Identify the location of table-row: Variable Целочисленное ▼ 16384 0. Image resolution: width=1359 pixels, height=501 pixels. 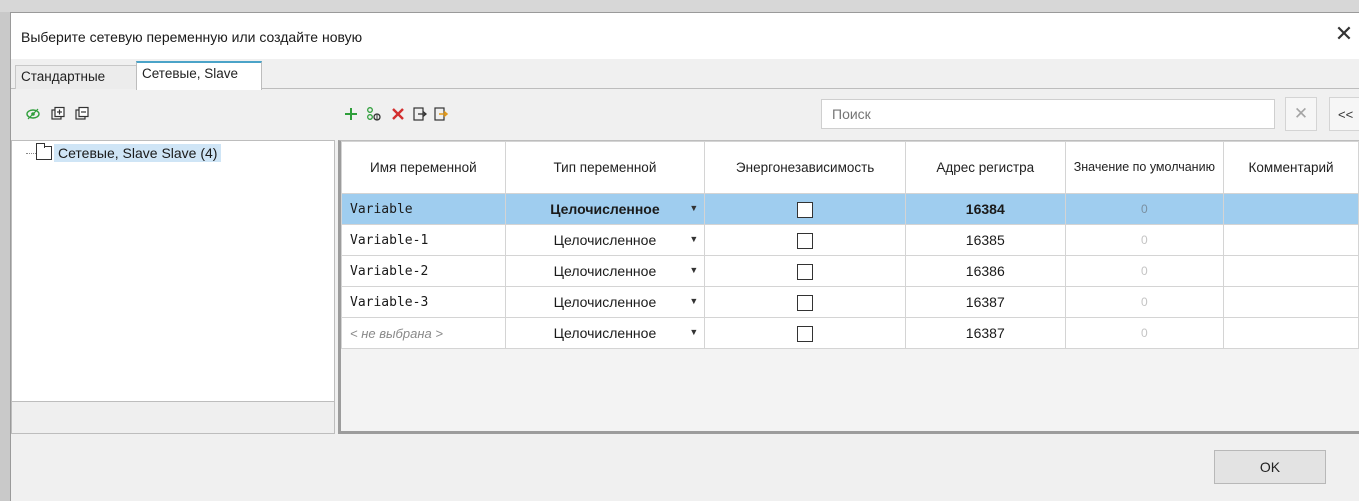
(850, 209).